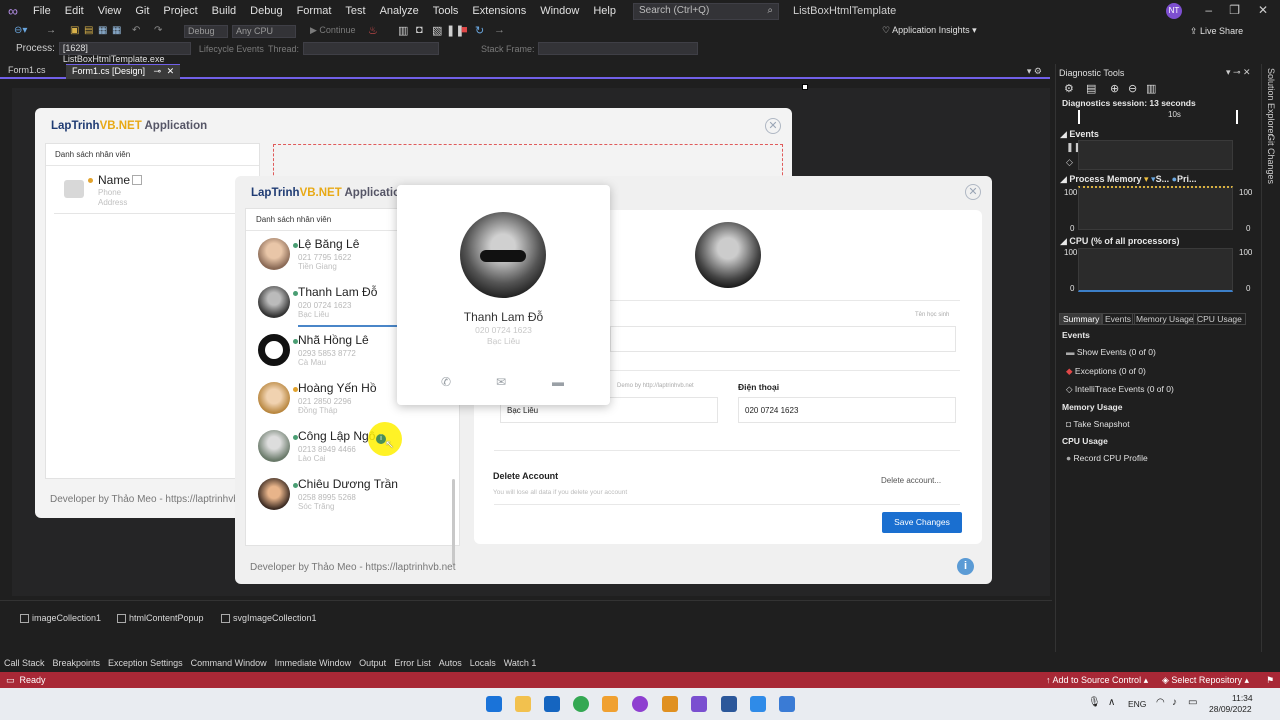  Describe the element at coordinates (1174, 11) in the screenshot. I see `user-avatar: NT` at that location.